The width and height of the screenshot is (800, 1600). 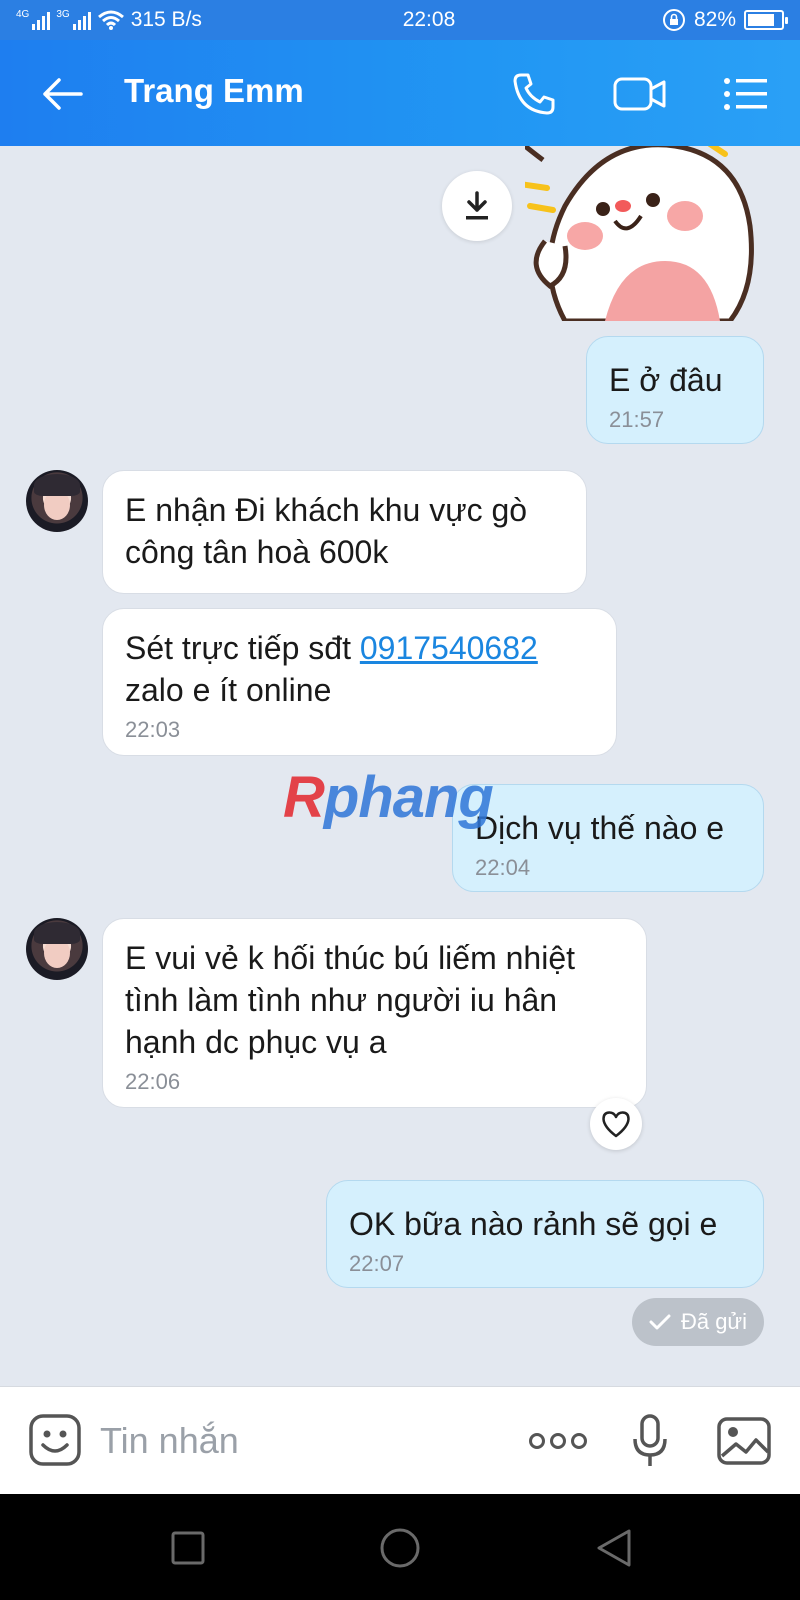 I want to click on menu-button, so click(x=746, y=94).